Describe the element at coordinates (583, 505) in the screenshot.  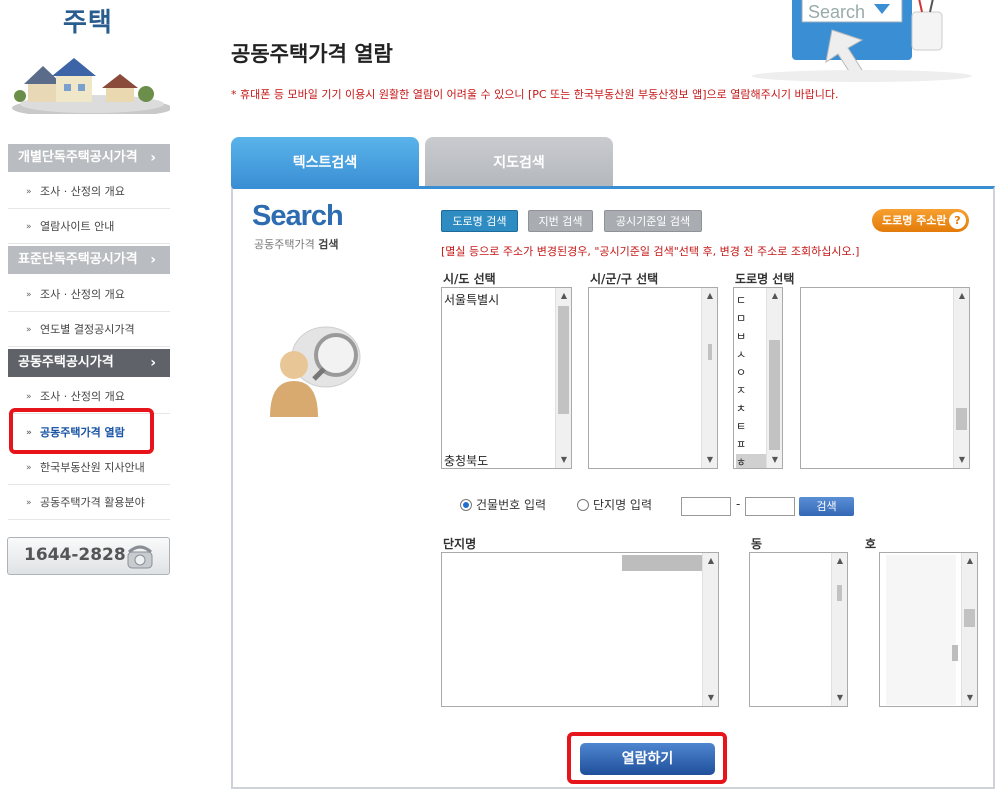
I see `radio-unchecked-icon` at that location.